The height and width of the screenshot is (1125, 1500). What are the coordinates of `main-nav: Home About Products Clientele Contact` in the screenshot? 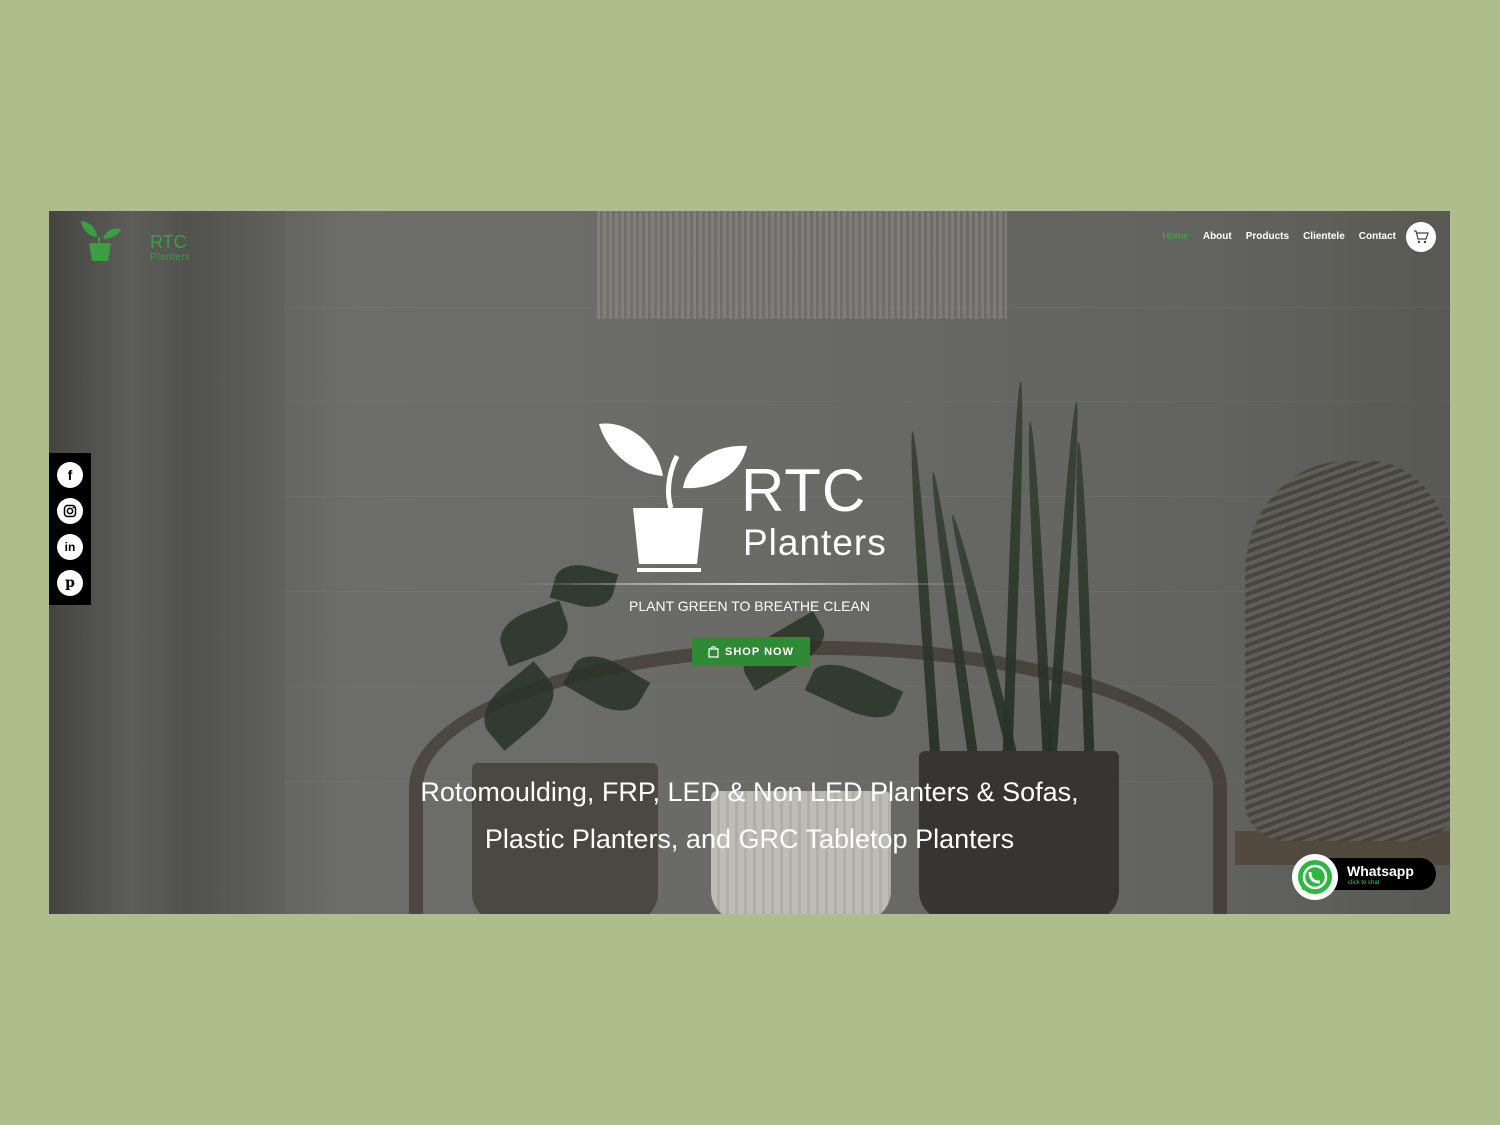 It's located at (1279, 236).